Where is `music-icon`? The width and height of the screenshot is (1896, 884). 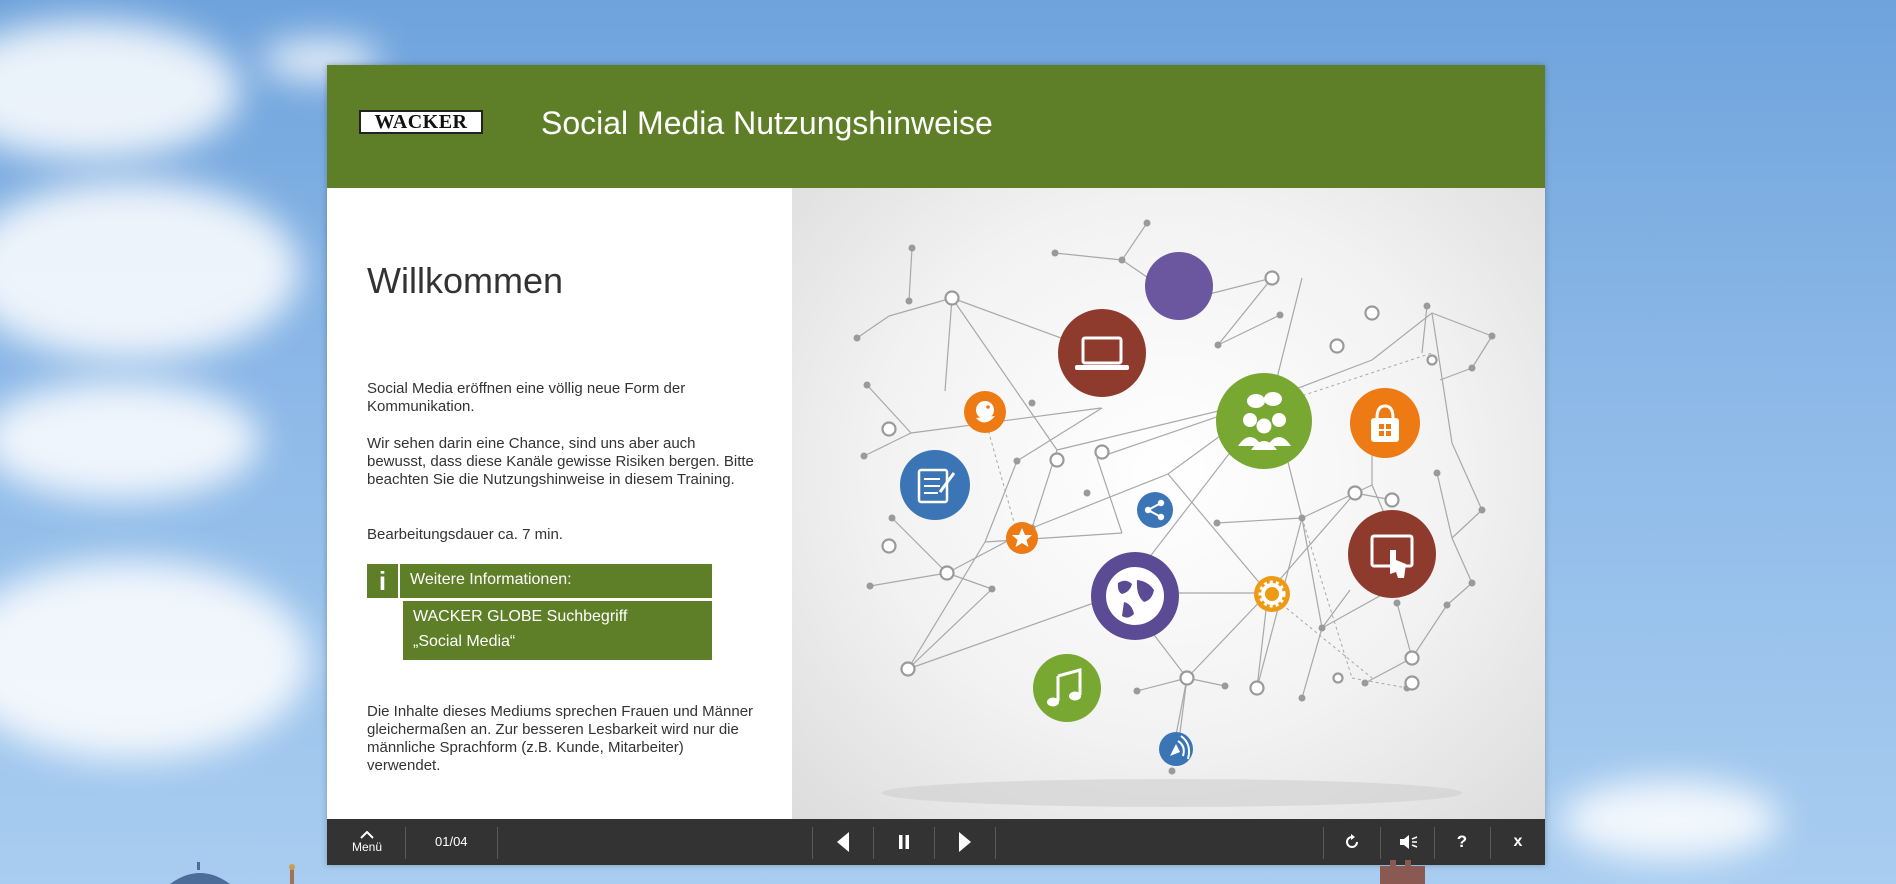 music-icon is located at coordinates (1067, 688).